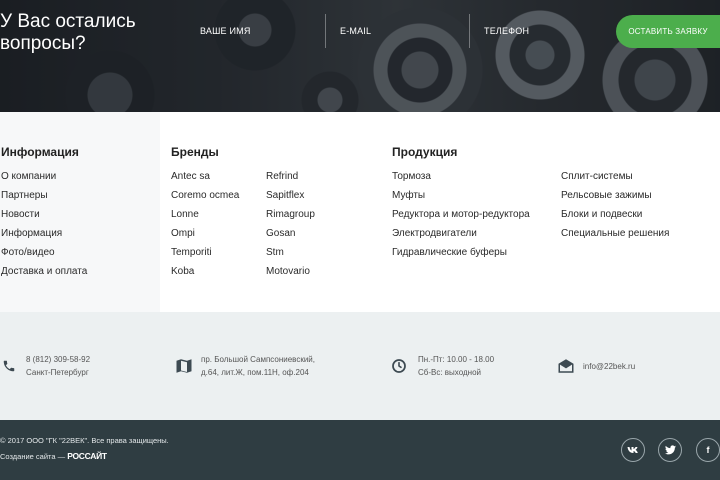 Image resolution: width=720 pixels, height=480 pixels. What do you see at coordinates (205, 233) in the screenshot?
I see `list-item: Ompi` at bounding box center [205, 233].